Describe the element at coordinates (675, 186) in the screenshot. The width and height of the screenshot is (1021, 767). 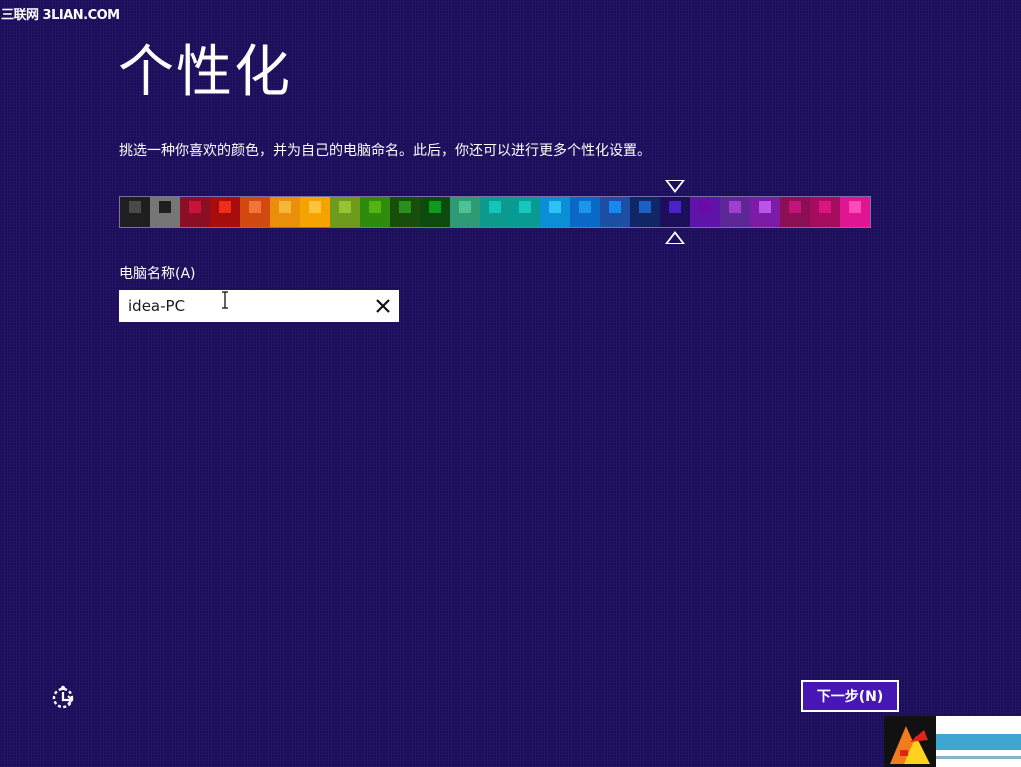
I see `color-selector-top-indicator` at that location.